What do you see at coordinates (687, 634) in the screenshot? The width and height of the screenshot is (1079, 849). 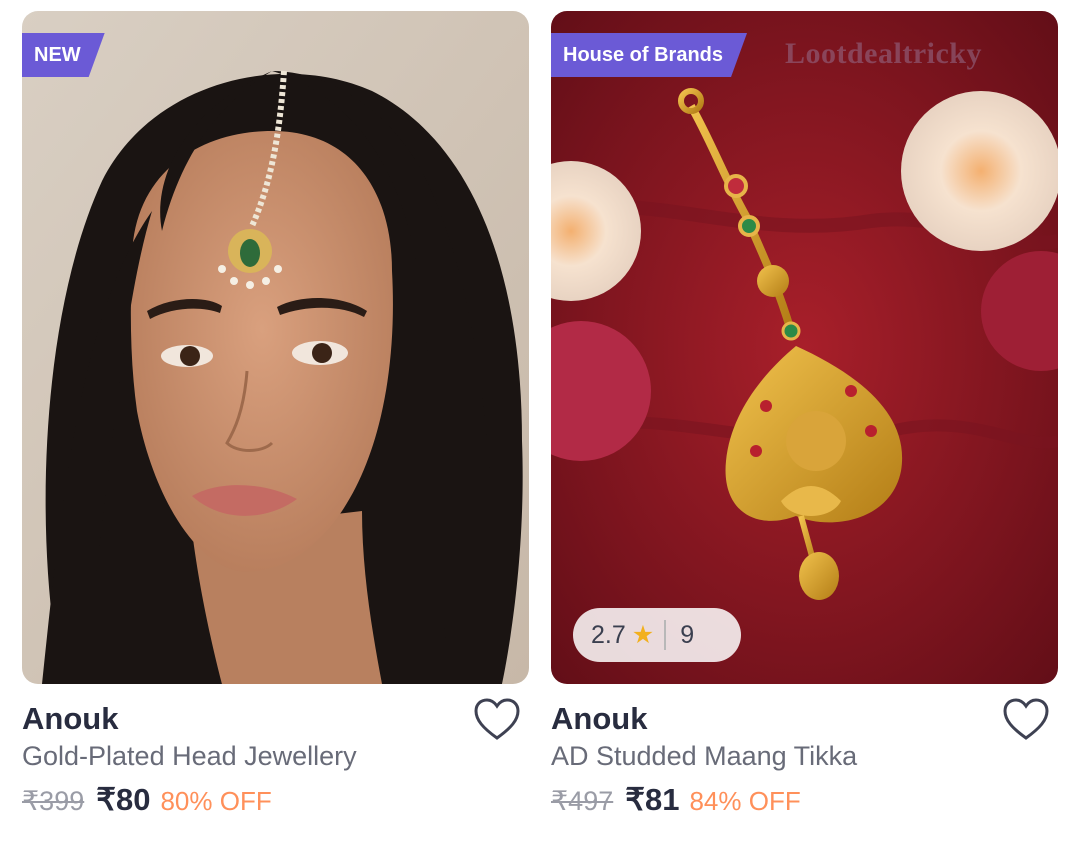 I see `rating-count: 9` at bounding box center [687, 634].